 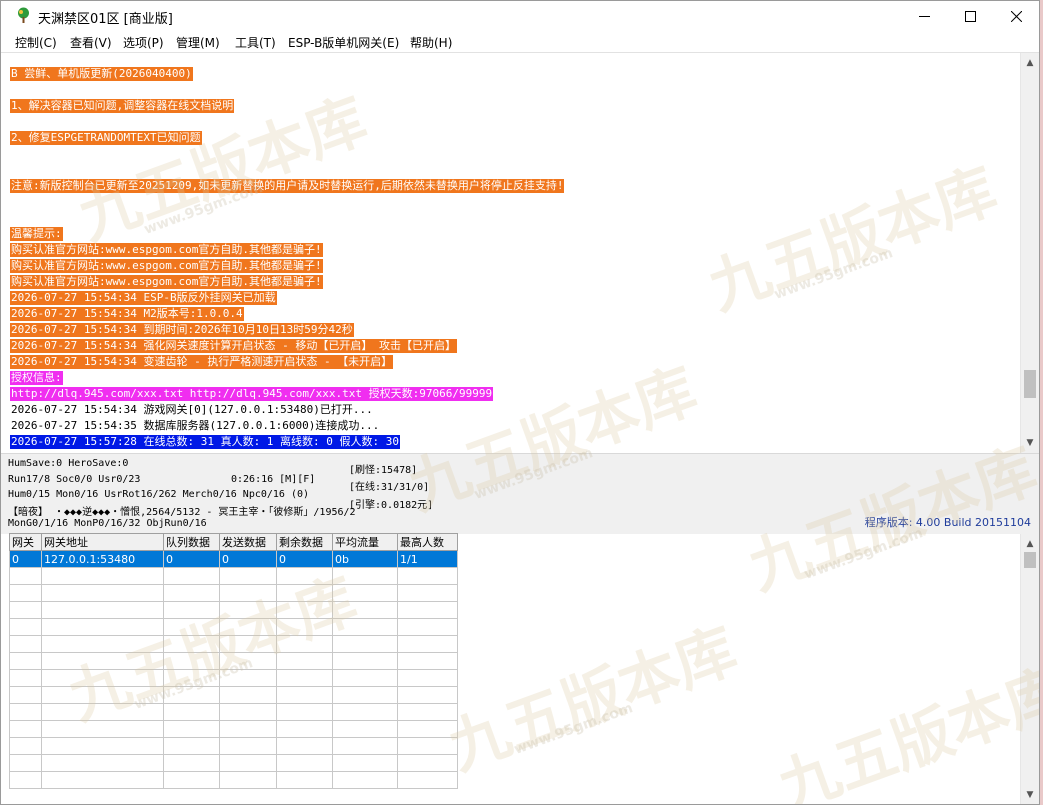 I want to click on col-gateway: 网关, so click(x=25, y=542).